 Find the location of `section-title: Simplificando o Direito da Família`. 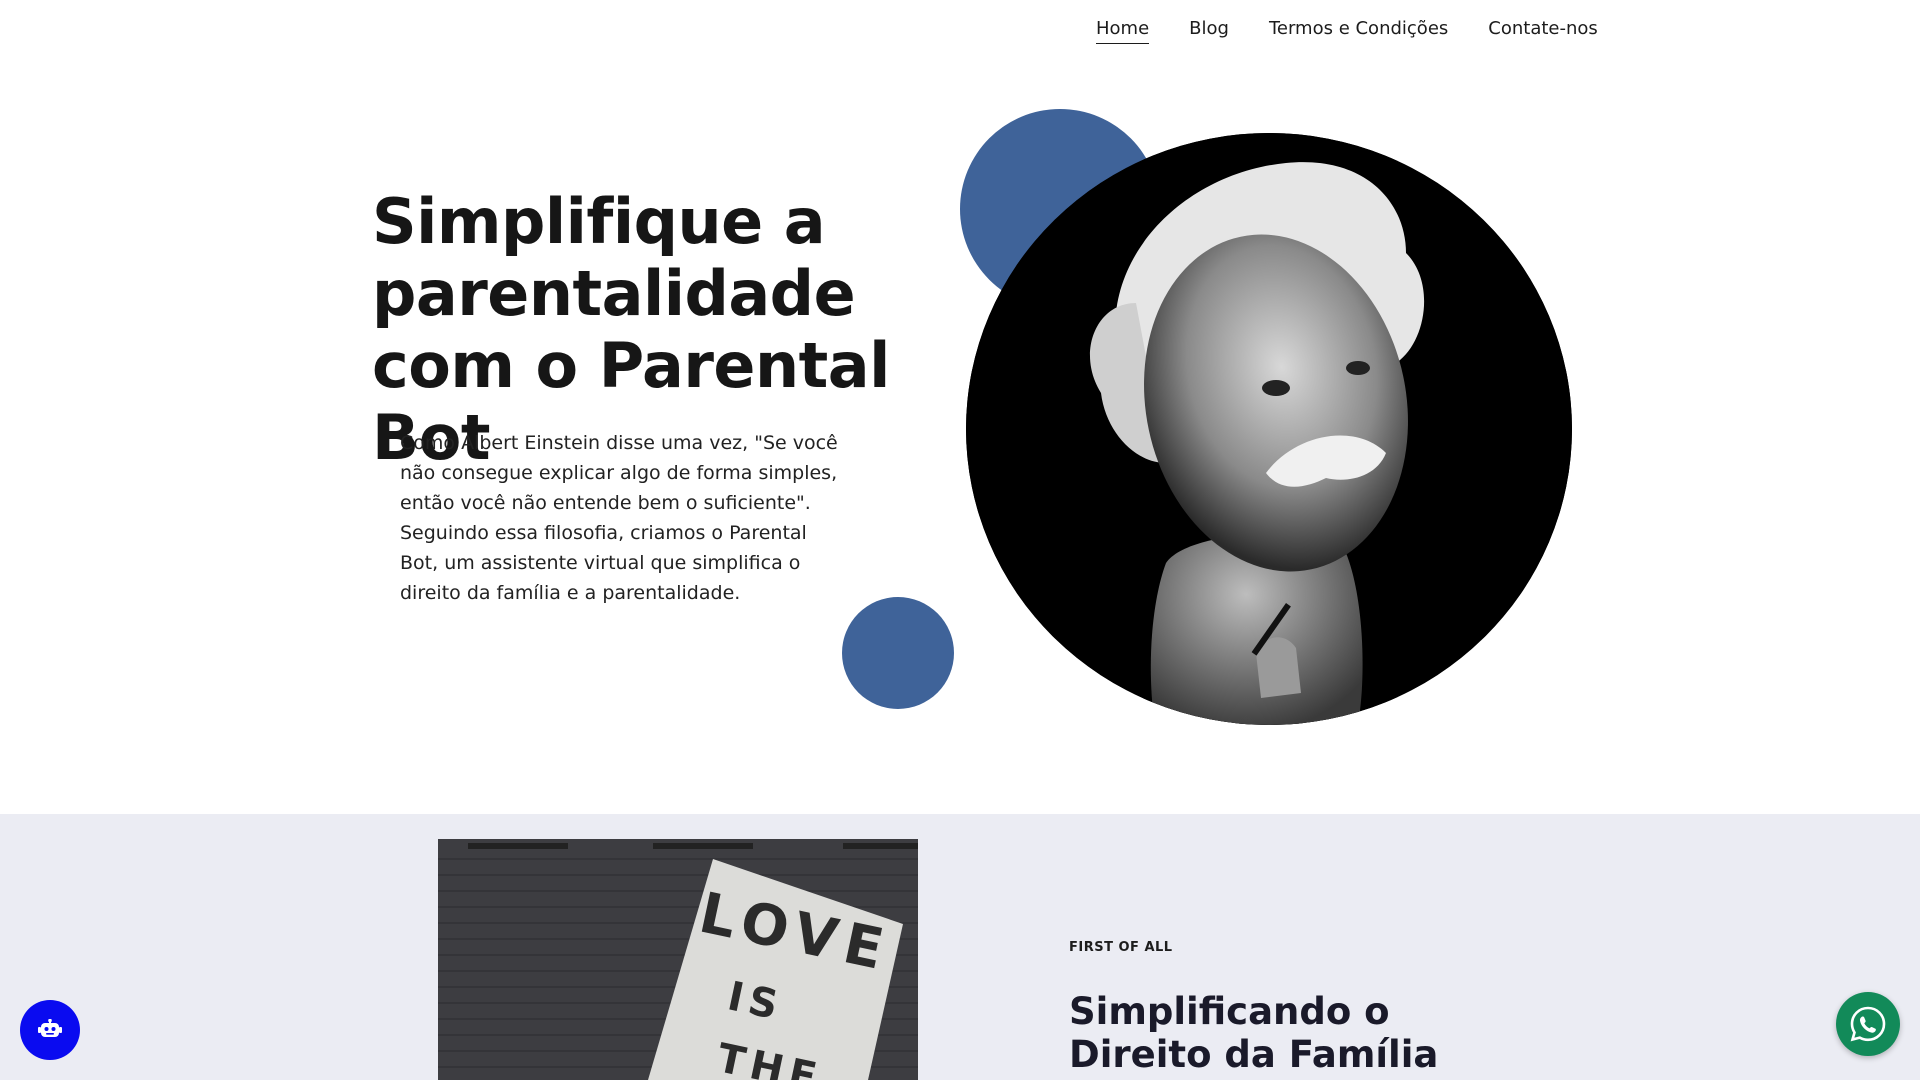

section-title: Simplificando o Direito da Família is located at coordinates (1254, 1033).